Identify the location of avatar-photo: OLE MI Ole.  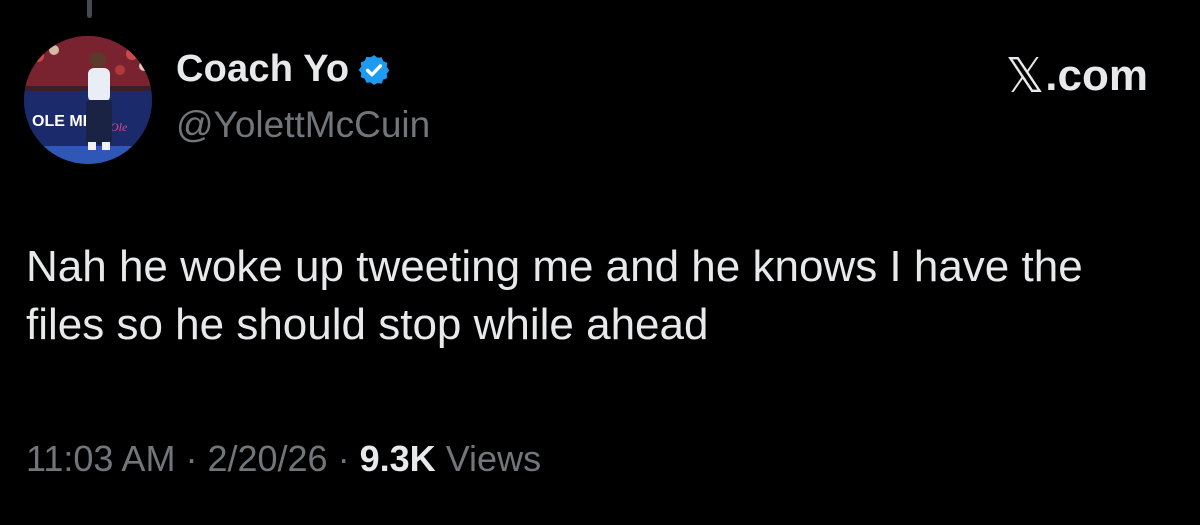
(88, 100).